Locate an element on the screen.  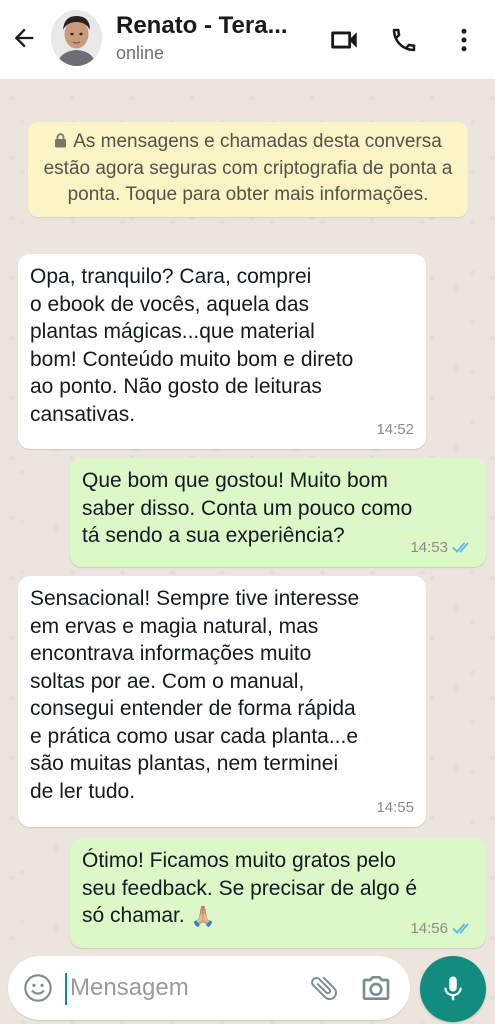
text-cursor is located at coordinates (66, 989).